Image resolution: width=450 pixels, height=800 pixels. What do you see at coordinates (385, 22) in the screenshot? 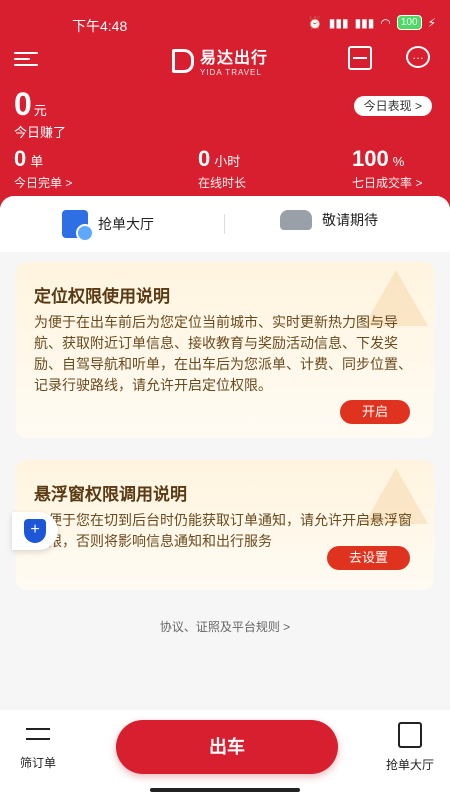
I see `wifi-icon: ◠` at bounding box center [385, 22].